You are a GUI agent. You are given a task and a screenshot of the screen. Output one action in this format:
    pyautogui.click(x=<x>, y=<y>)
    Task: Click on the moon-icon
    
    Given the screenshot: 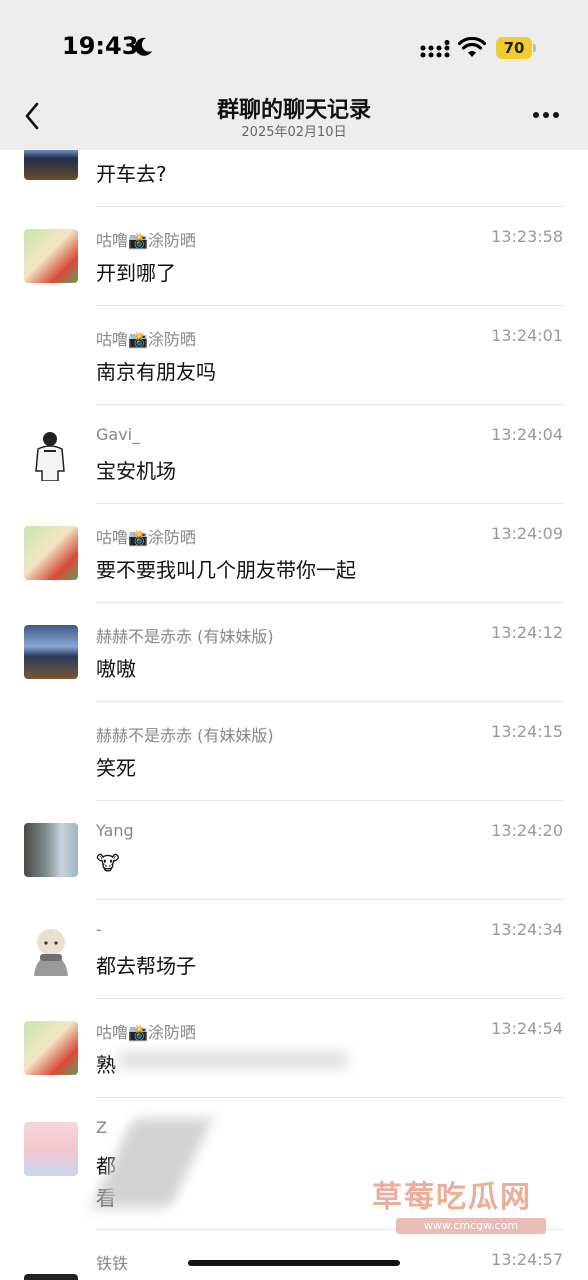 What is the action you would take?
    pyautogui.click(x=143, y=46)
    